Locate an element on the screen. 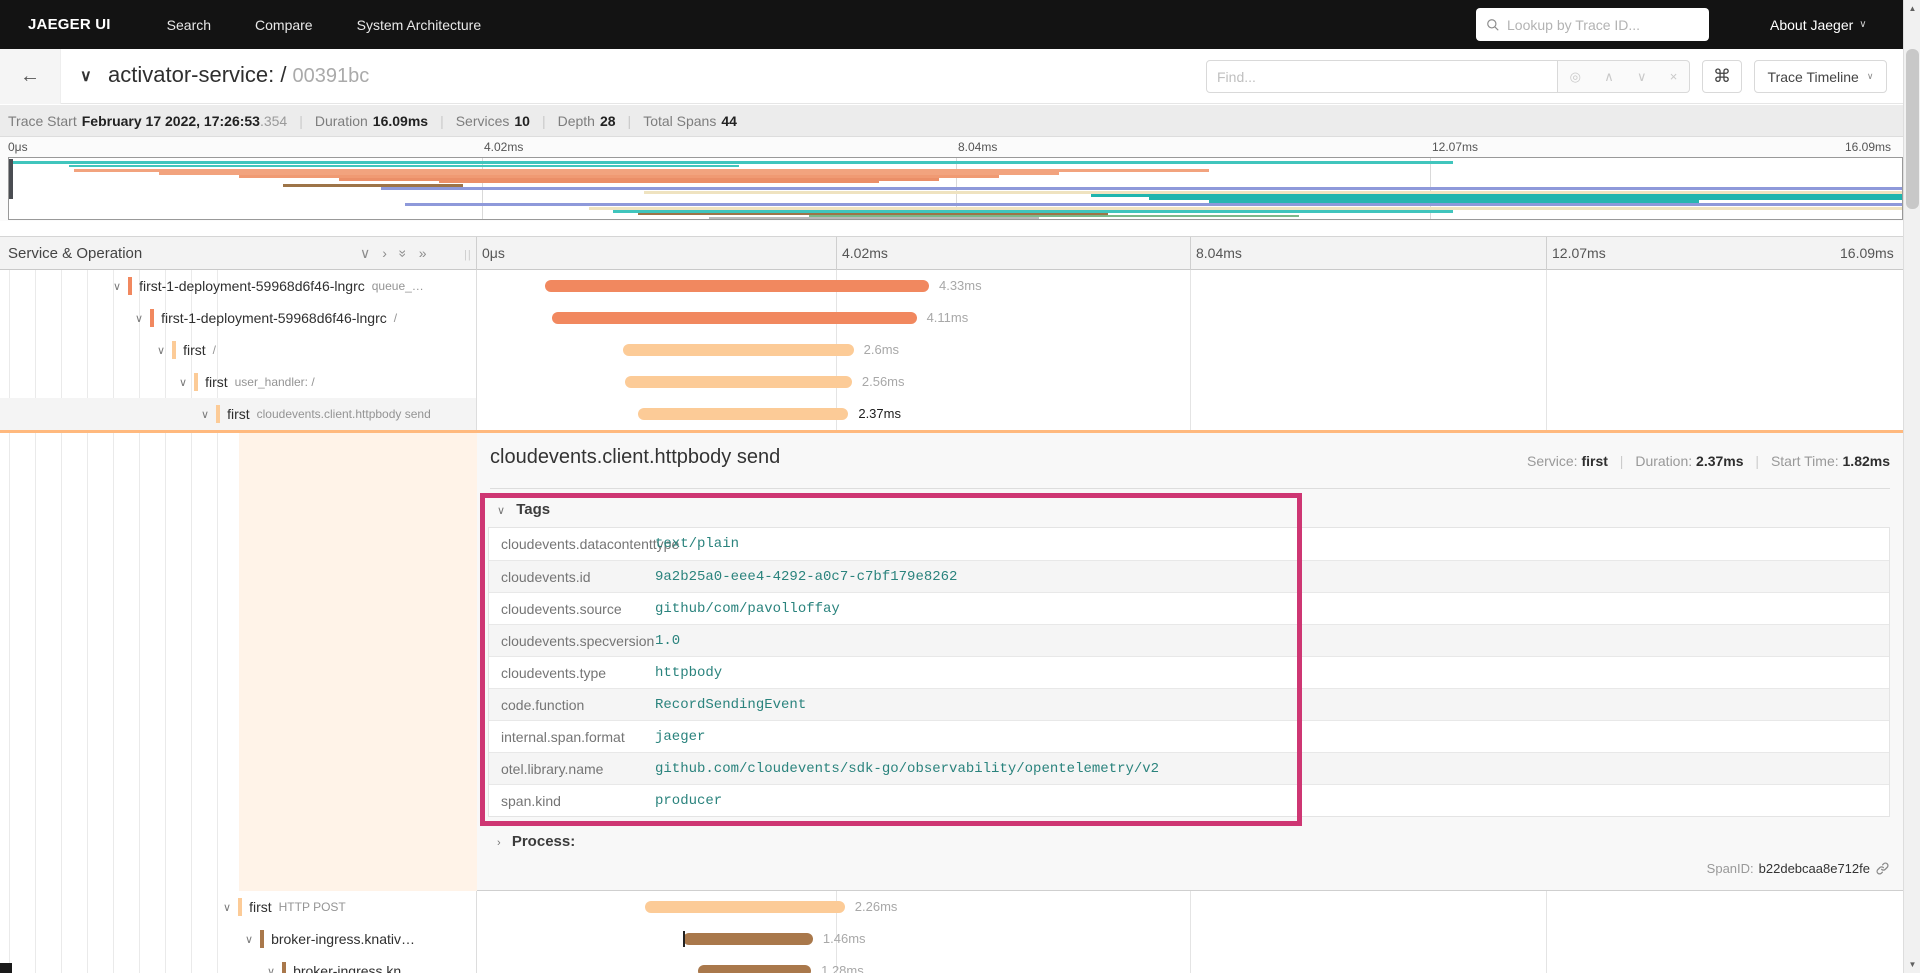 This screenshot has width=1920, height=973. header-tick: 8.04ms is located at coordinates (1219, 253).